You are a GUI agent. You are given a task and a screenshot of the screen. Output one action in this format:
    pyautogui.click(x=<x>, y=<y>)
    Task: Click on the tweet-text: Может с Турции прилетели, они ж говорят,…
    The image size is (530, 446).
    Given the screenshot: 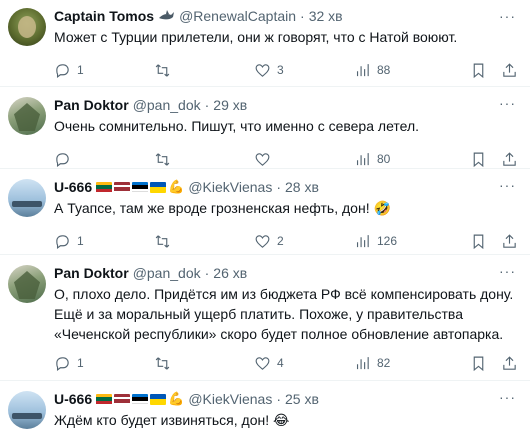 What is the action you would take?
    pyautogui.click(x=256, y=37)
    